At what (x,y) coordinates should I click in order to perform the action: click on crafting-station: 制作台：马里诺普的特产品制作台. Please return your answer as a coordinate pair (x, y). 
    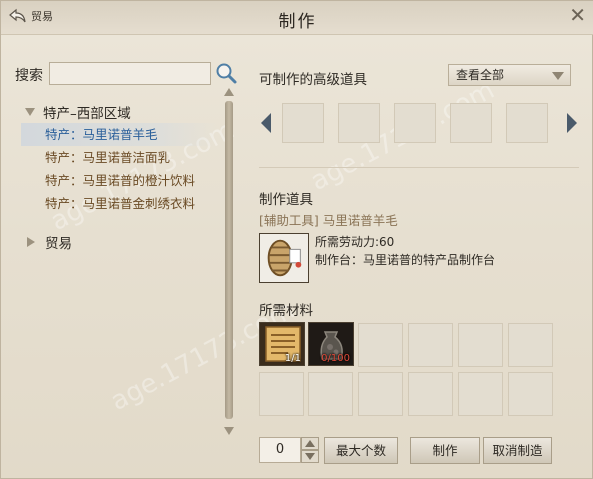
    Looking at the image, I should click on (405, 260).